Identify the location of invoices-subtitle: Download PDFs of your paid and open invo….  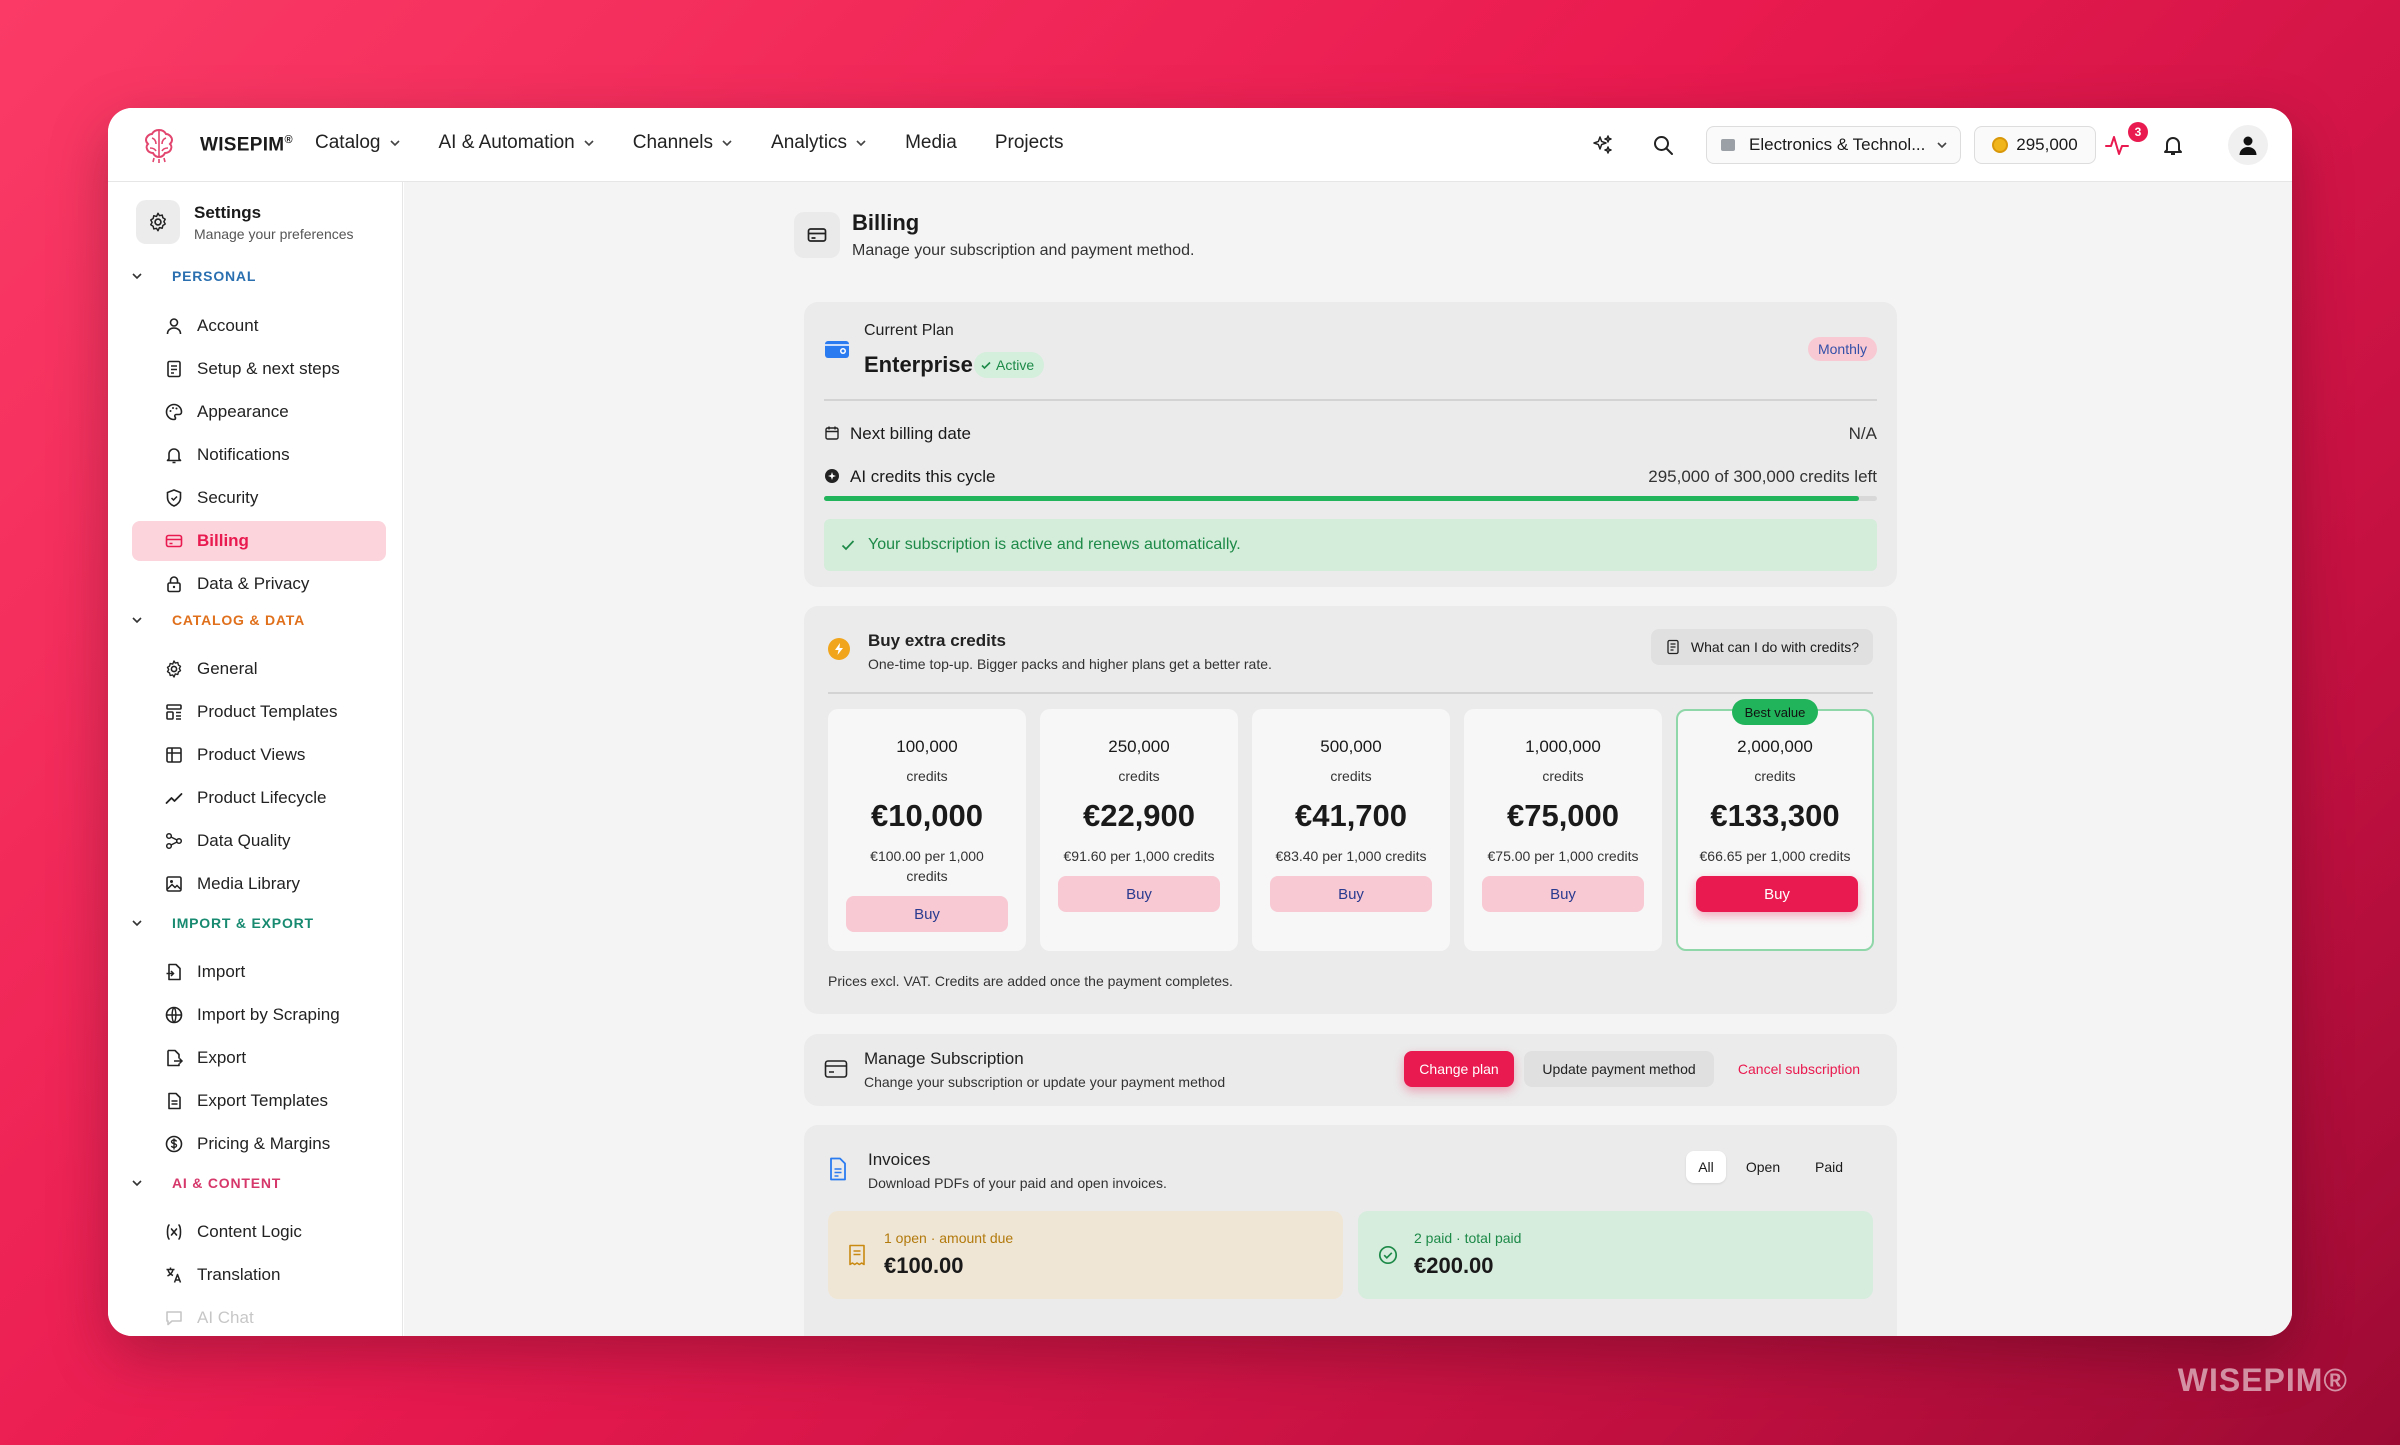
(1017, 1183).